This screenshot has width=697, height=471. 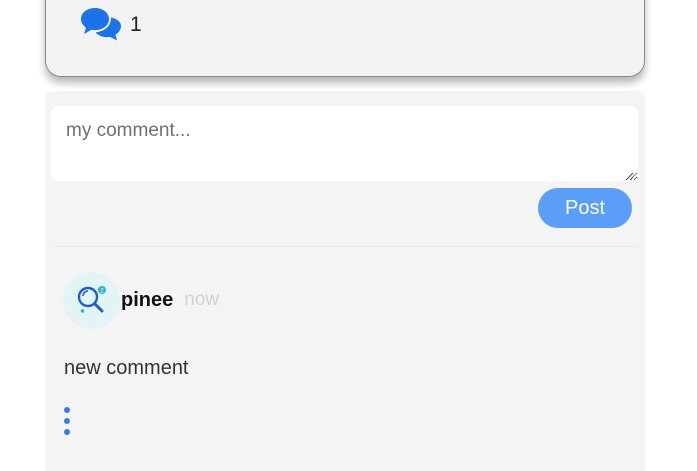 What do you see at coordinates (344, 143) in the screenshot?
I see `comment-input` at bounding box center [344, 143].